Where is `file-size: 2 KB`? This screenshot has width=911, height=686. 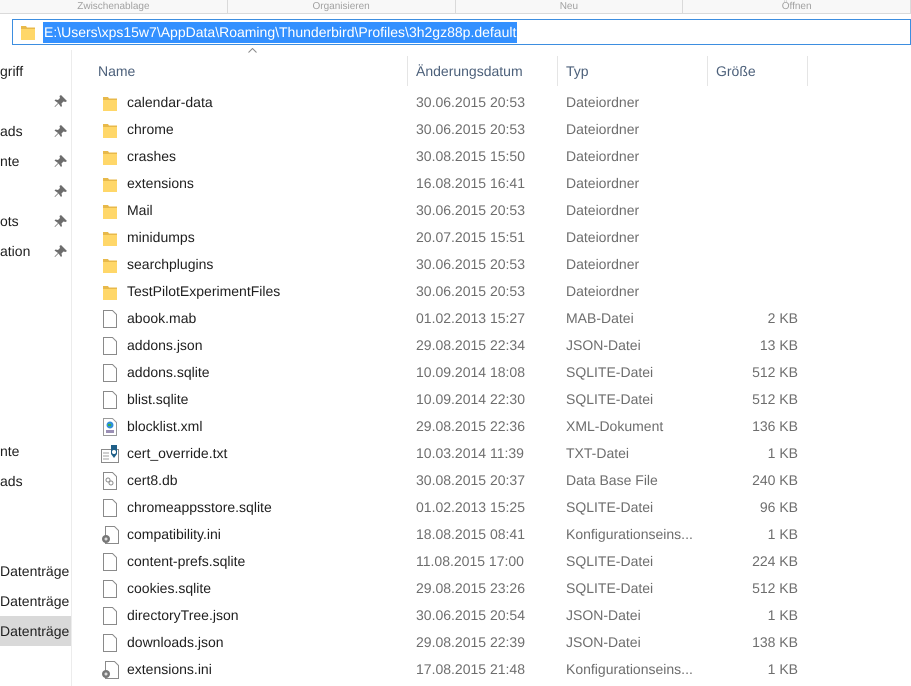
file-size: 2 KB is located at coordinates (783, 318).